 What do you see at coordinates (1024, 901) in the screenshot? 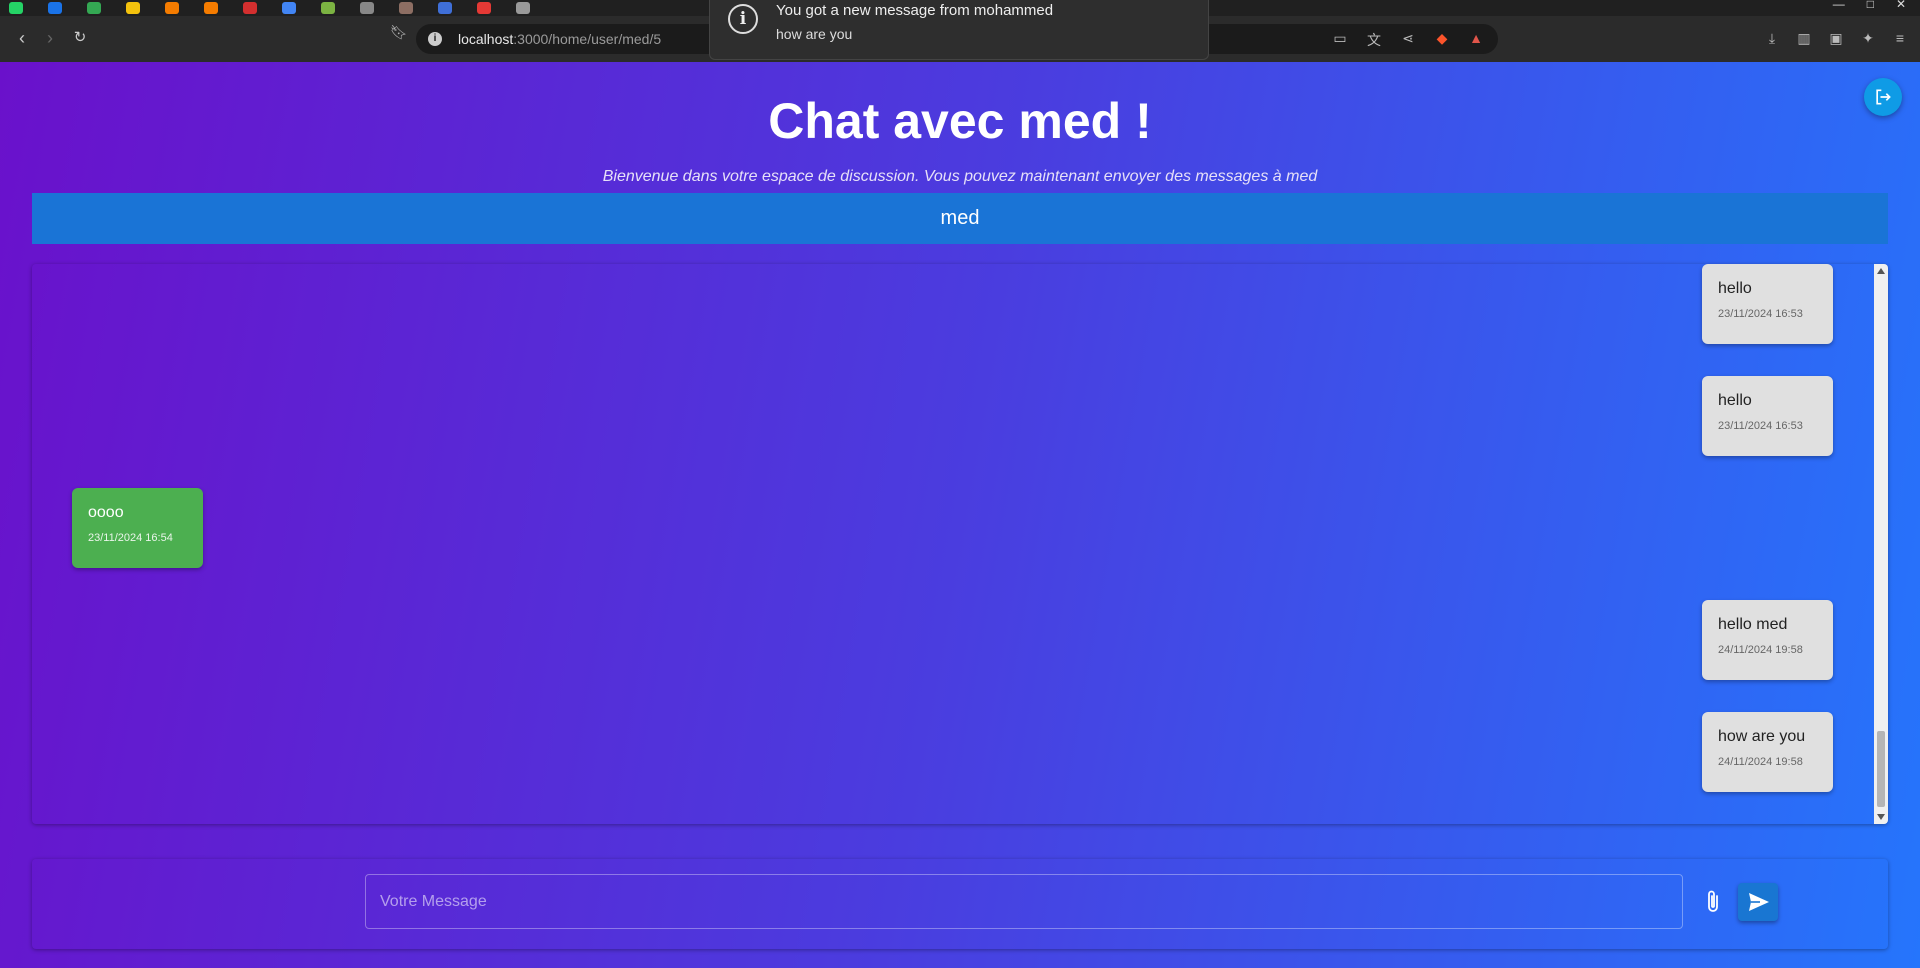
I see `message-input` at bounding box center [1024, 901].